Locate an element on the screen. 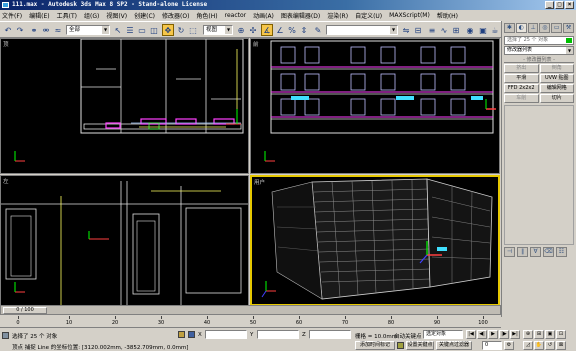 The width and height of the screenshot is (576, 351). zoom-extents-icon: ▣ is located at coordinates (550, 334).